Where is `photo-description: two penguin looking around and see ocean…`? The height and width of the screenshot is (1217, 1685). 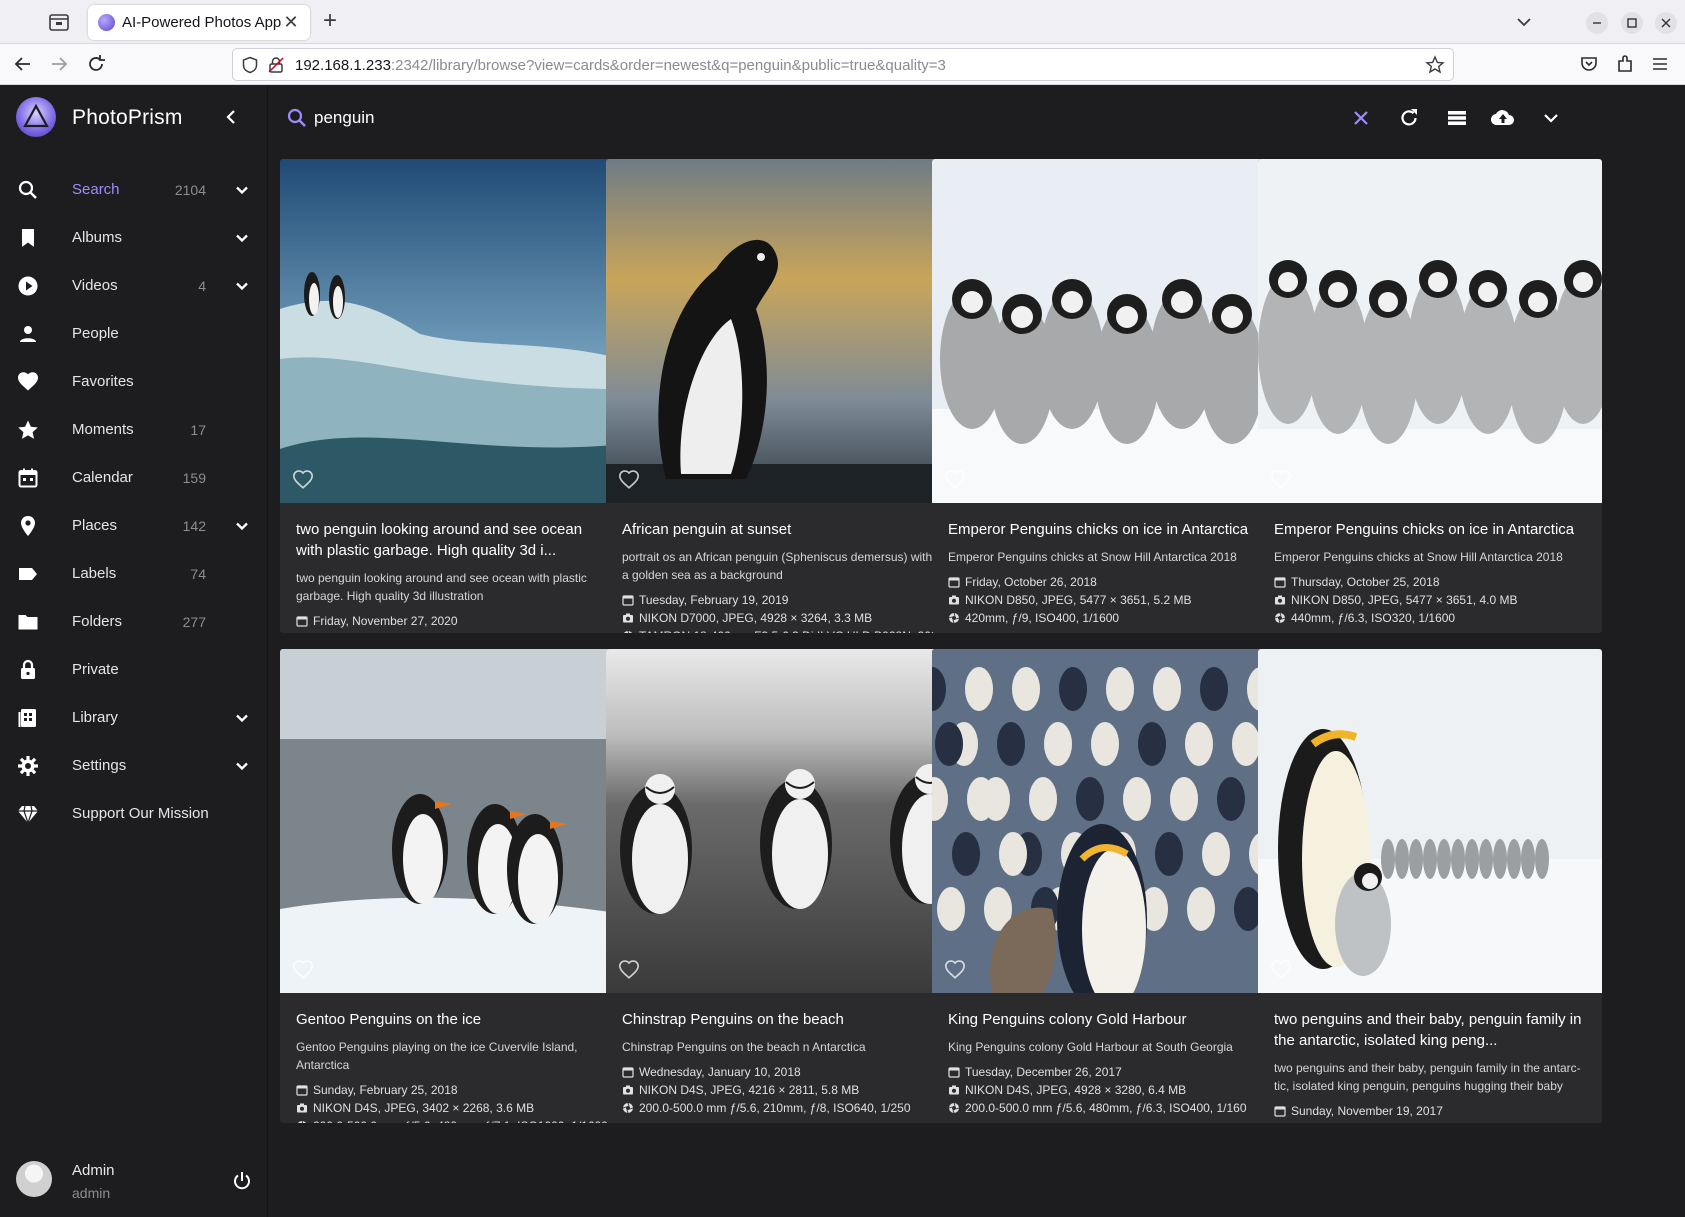
photo-description: two penguin looking around and see ocean… is located at coordinates (441, 587).